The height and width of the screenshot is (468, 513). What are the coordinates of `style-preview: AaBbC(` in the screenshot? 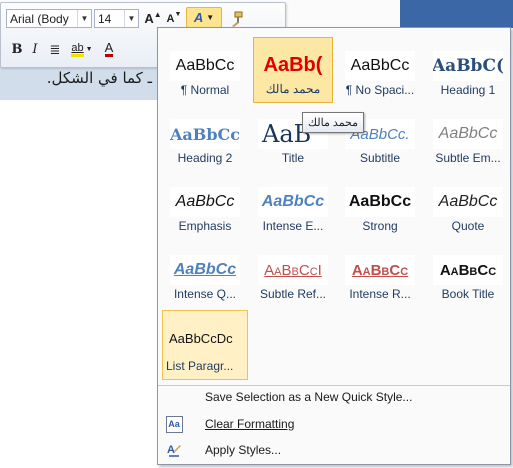 It's located at (468, 66).